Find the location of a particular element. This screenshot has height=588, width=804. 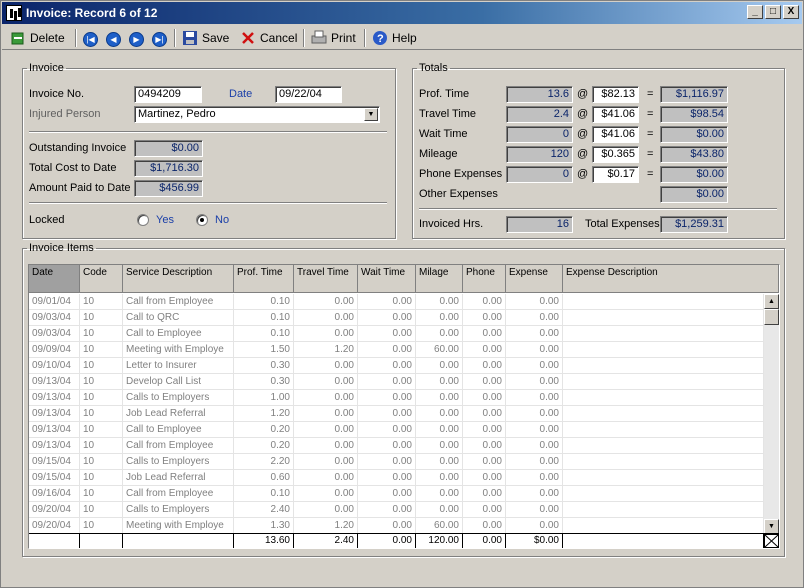

print-button: Print is located at coordinates (333, 38).